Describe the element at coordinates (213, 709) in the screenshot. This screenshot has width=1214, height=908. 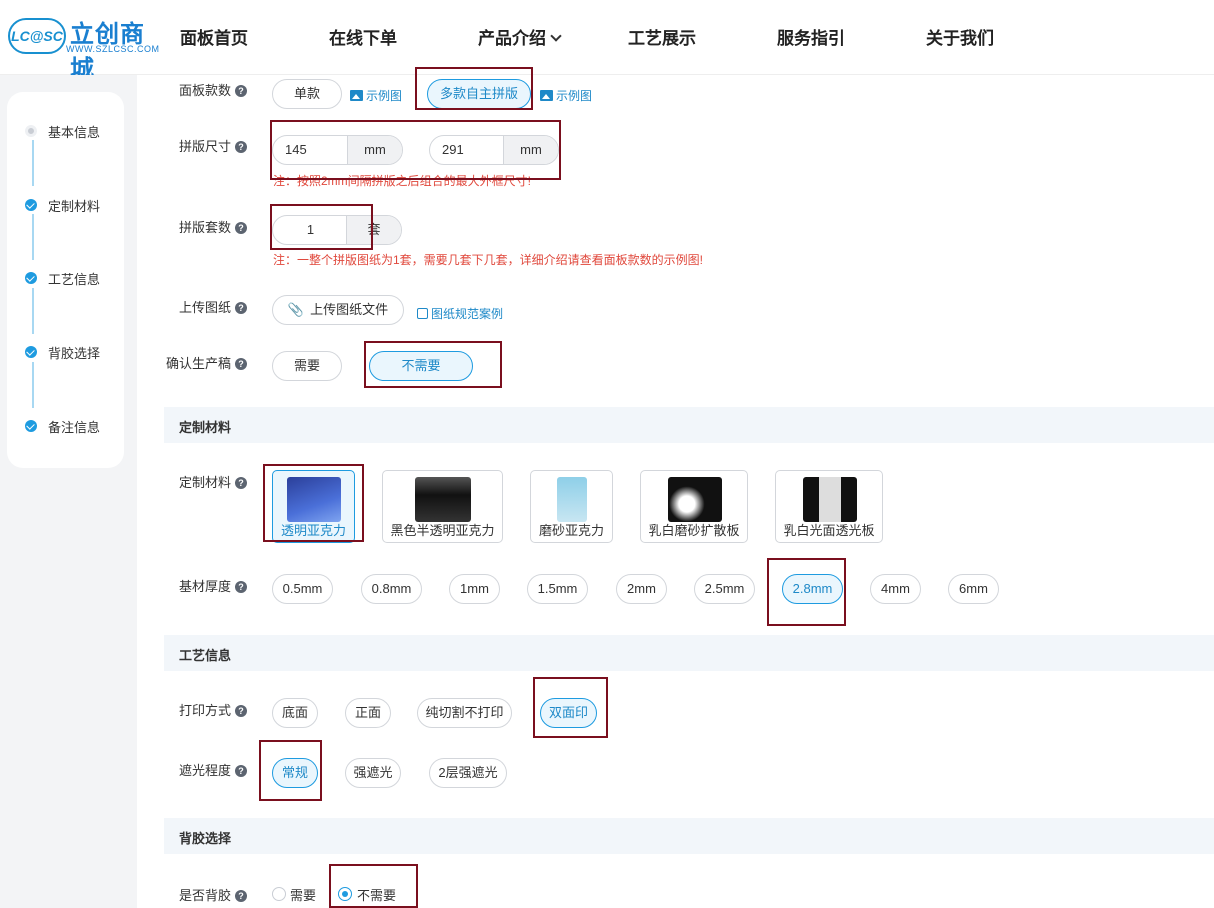
I see `print-method-label: 打印方式?` at that location.